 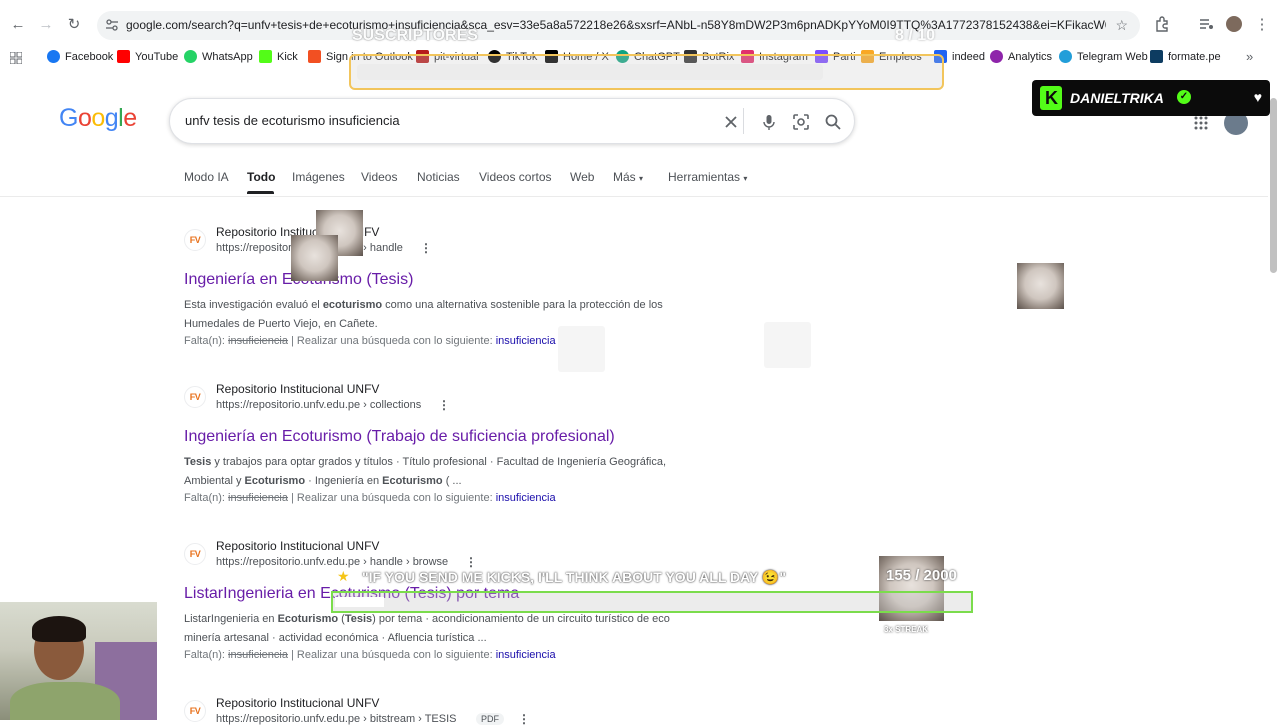 What do you see at coordinates (206, 177) in the screenshot?
I see `tab-modo-ia: Modo IA` at bounding box center [206, 177].